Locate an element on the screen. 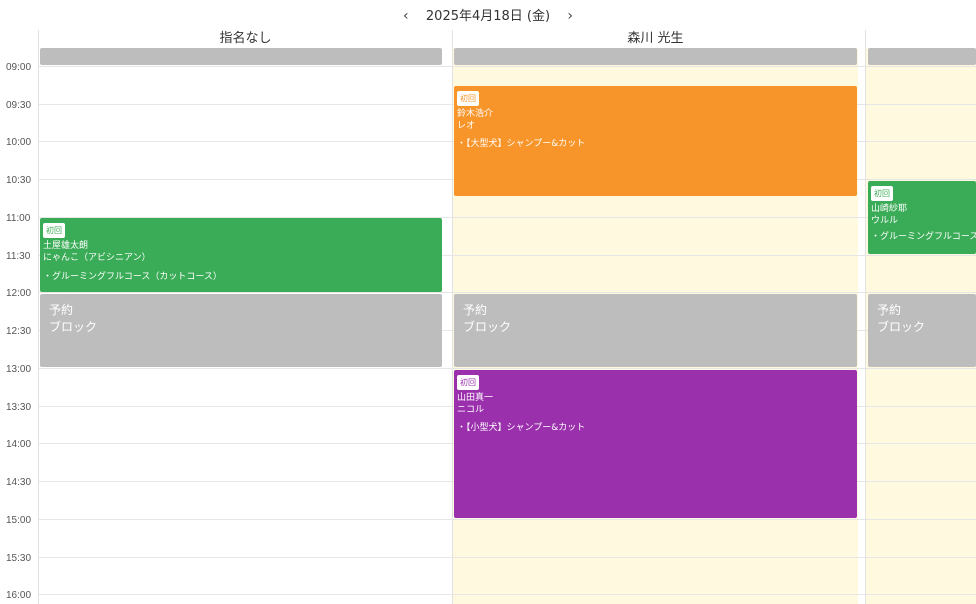 The image size is (976, 604). time-label: 14:30 is located at coordinates (19, 482).